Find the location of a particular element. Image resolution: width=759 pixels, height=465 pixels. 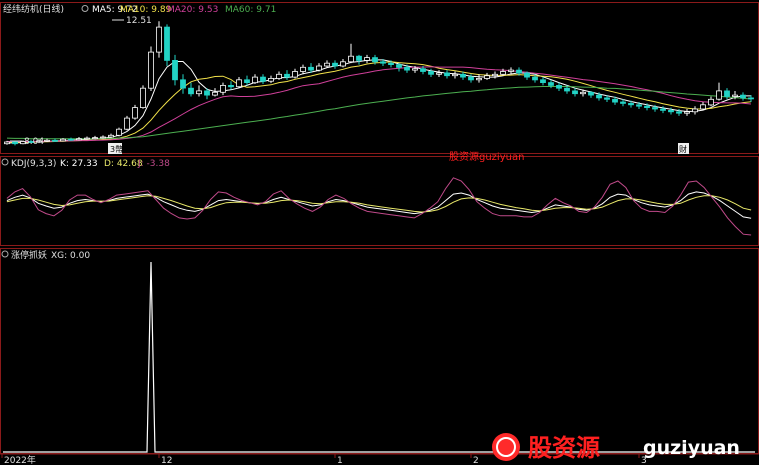

ma10-label: MA10: 9.89 is located at coordinates (146, 10).